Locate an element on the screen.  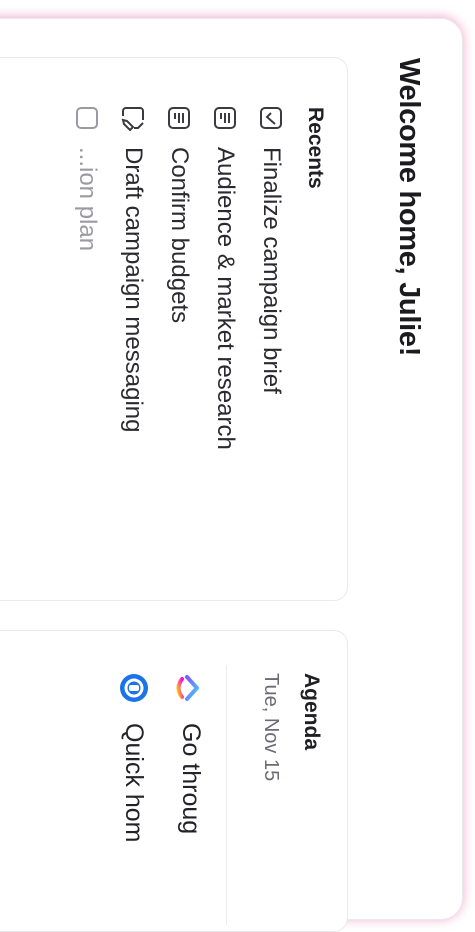
edit-doc-icon is located at coordinates (133, 118).